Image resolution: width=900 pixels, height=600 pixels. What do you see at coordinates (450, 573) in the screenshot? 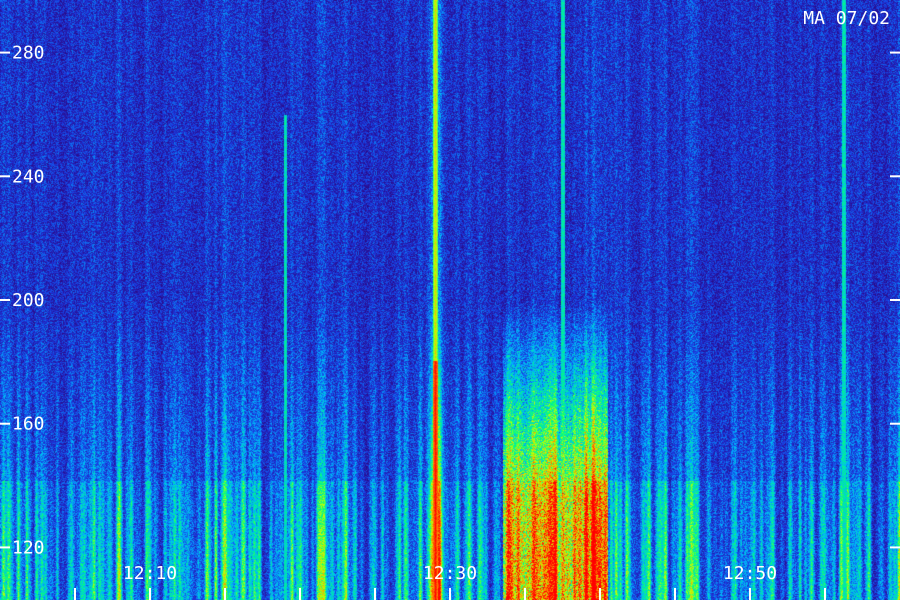
I see `x-tick-label: 12:30` at bounding box center [450, 573].